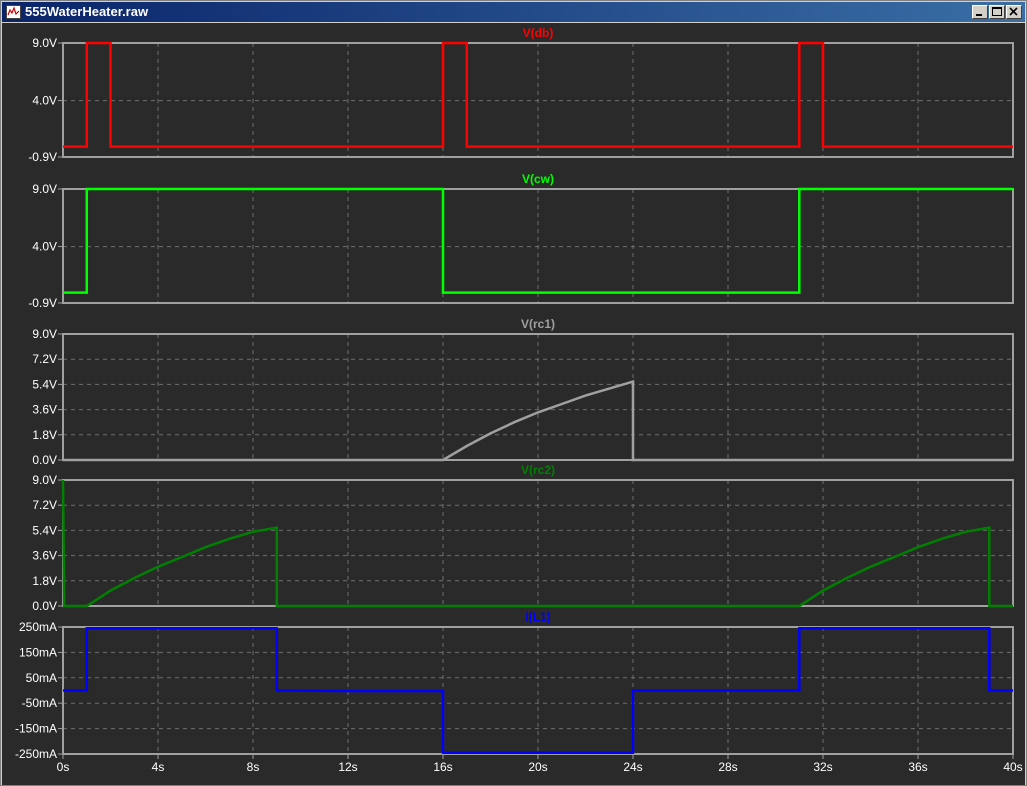  I want to click on y-tick-label: -50mA, so click(39, 703).